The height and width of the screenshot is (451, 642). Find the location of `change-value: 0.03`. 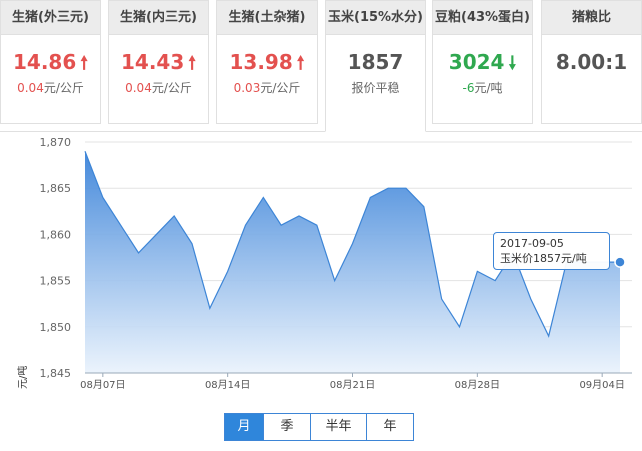

change-value: 0.03 is located at coordinates (247, 88).